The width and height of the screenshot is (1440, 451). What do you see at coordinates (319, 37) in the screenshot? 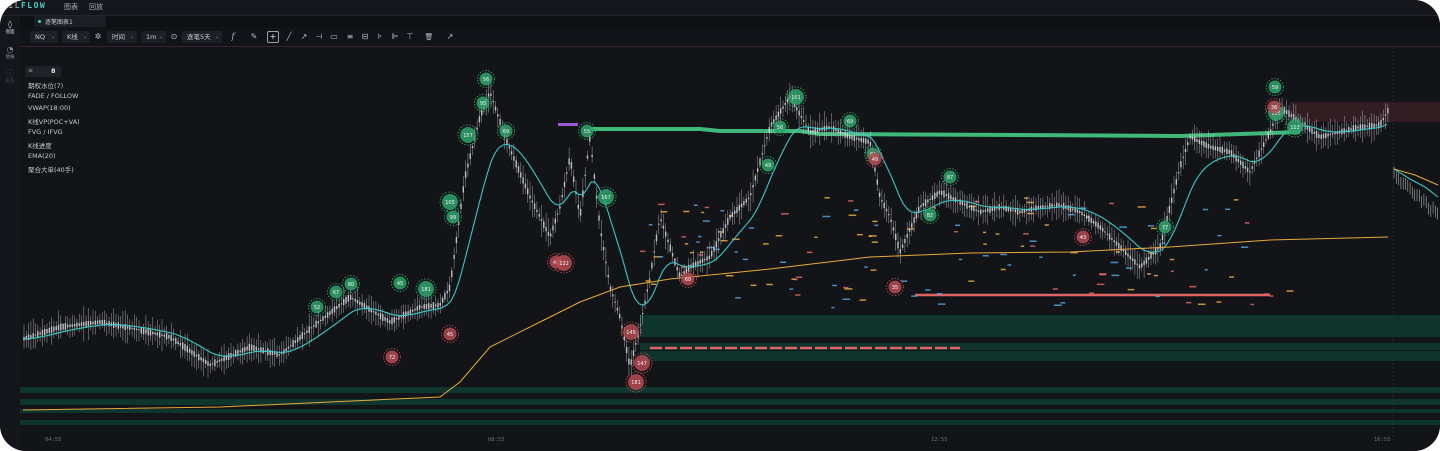
I see `horizontal-line-tool-icon: ⊣` at bounding box center [319, 37].